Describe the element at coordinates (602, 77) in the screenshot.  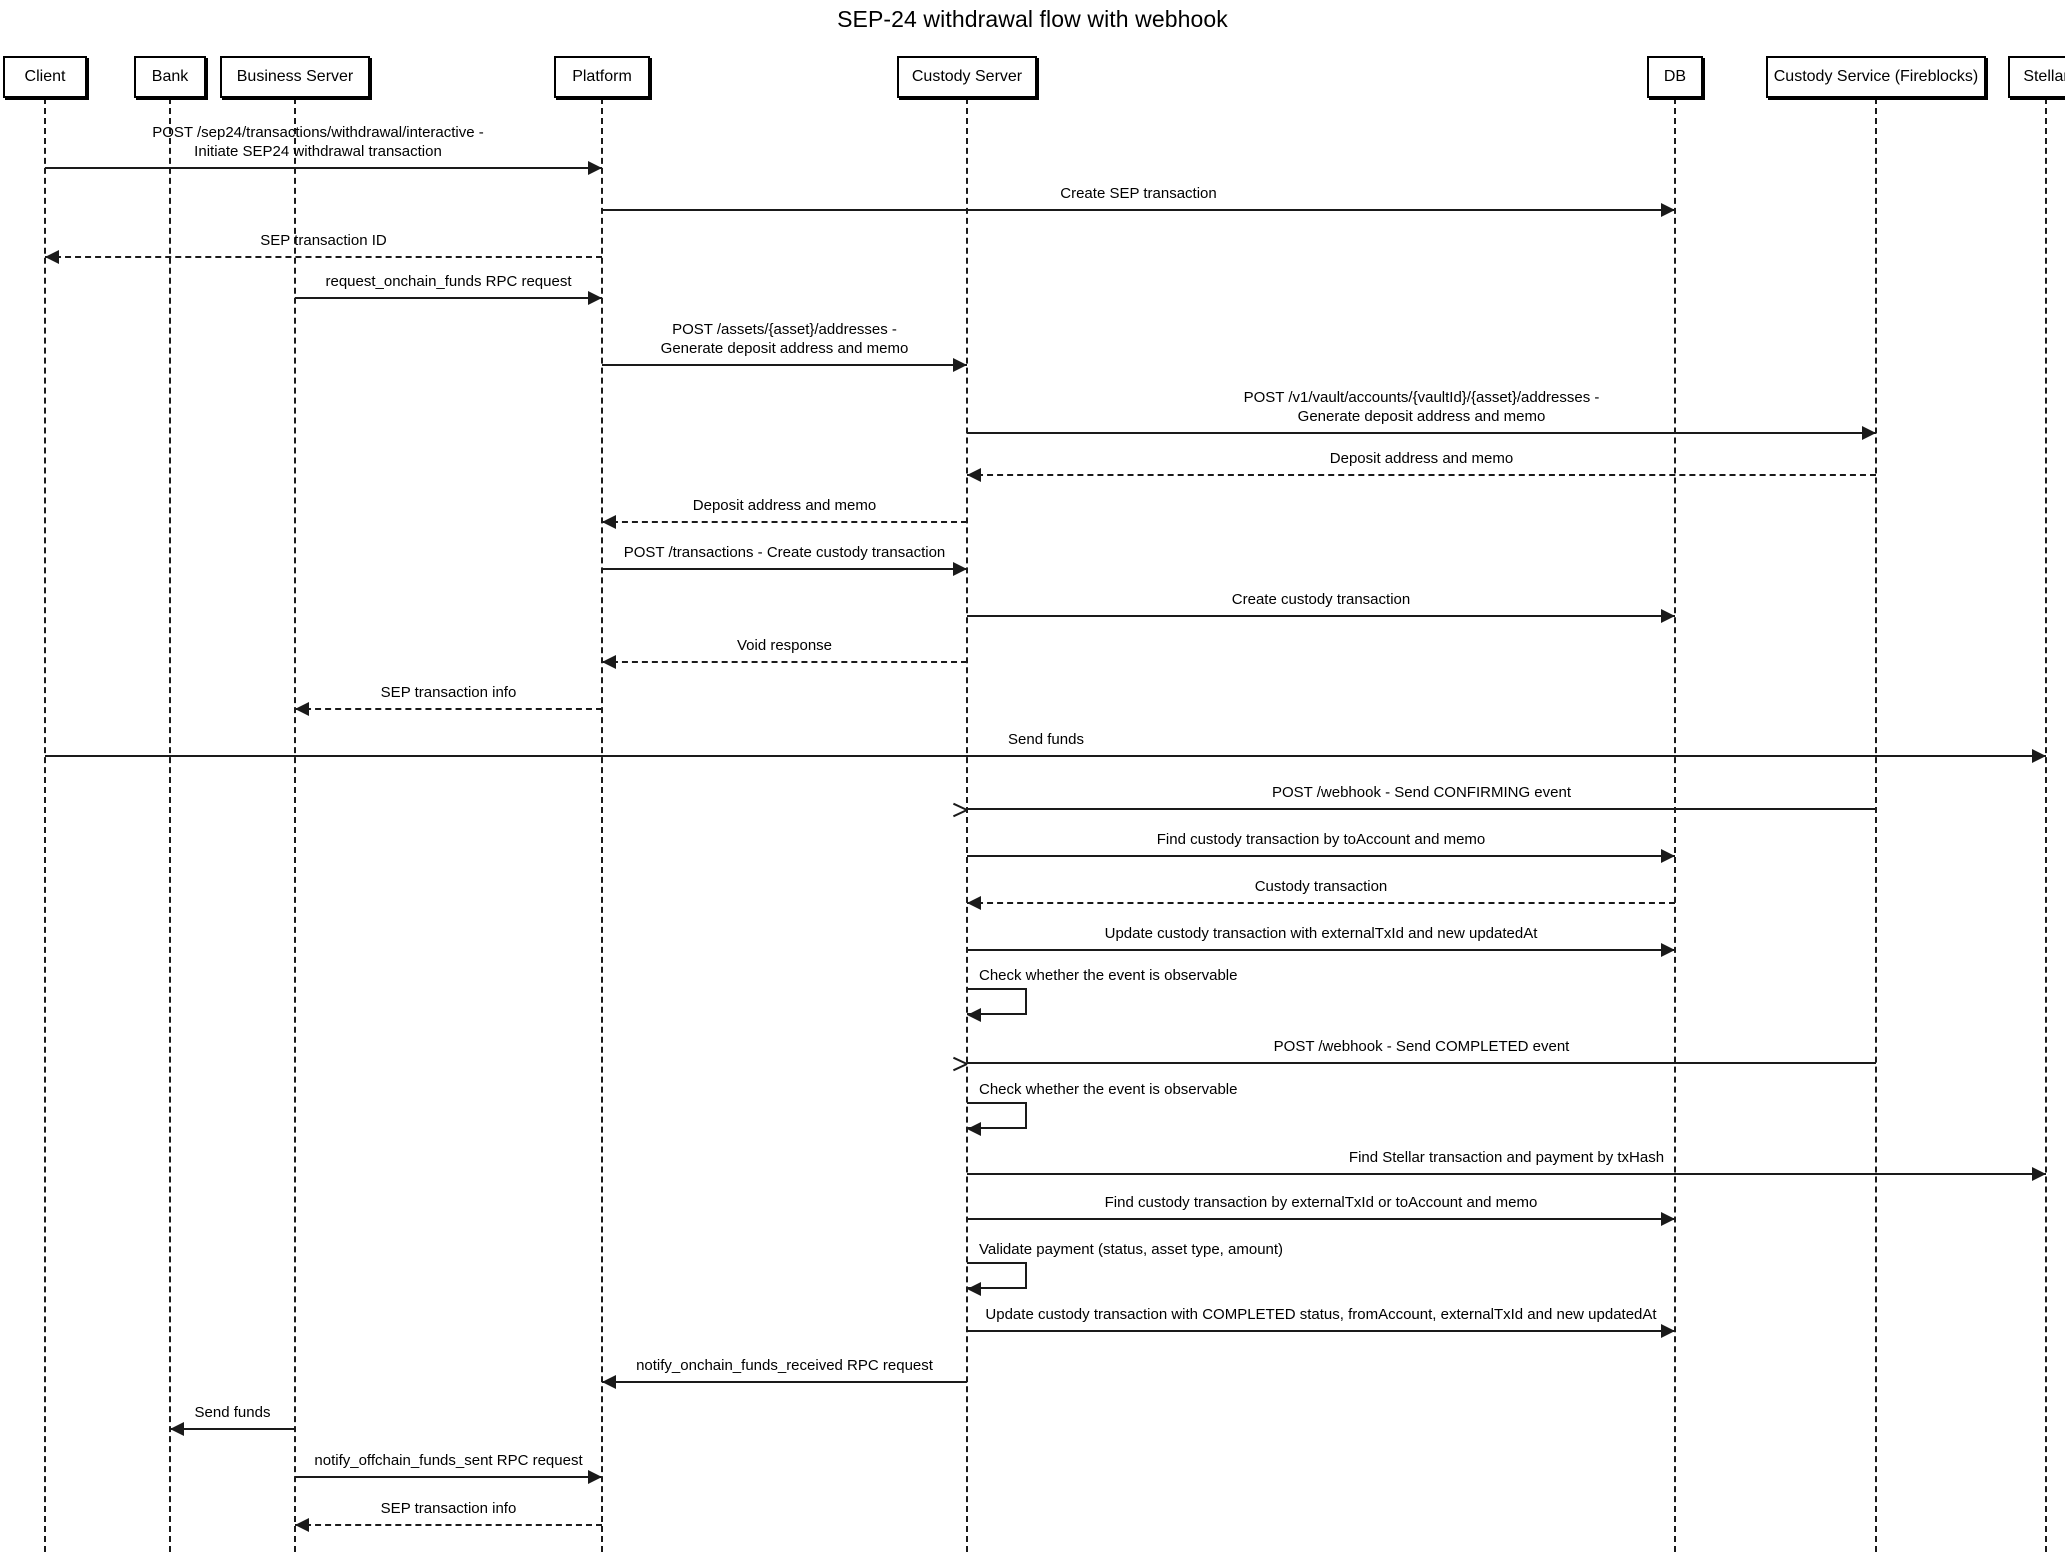
I see `participant-platform: Platform` at that location.